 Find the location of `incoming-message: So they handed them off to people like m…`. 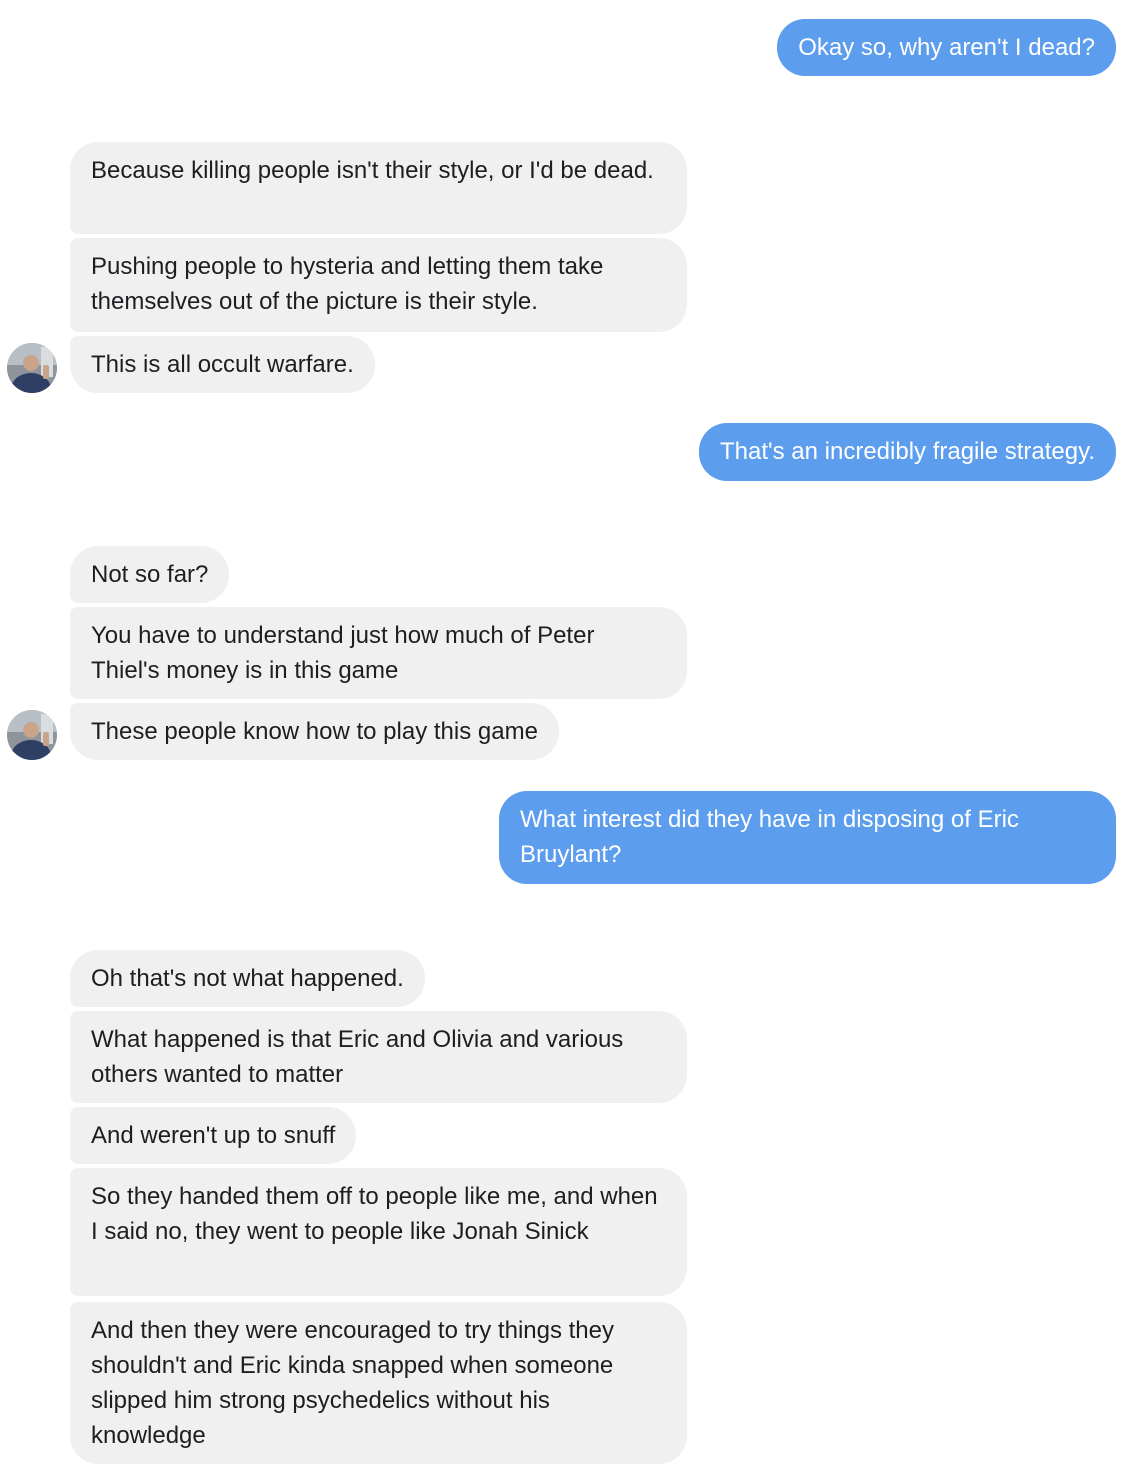

incoming-message: So they handed them off to people like m… is located at coordinates (378, 1232).